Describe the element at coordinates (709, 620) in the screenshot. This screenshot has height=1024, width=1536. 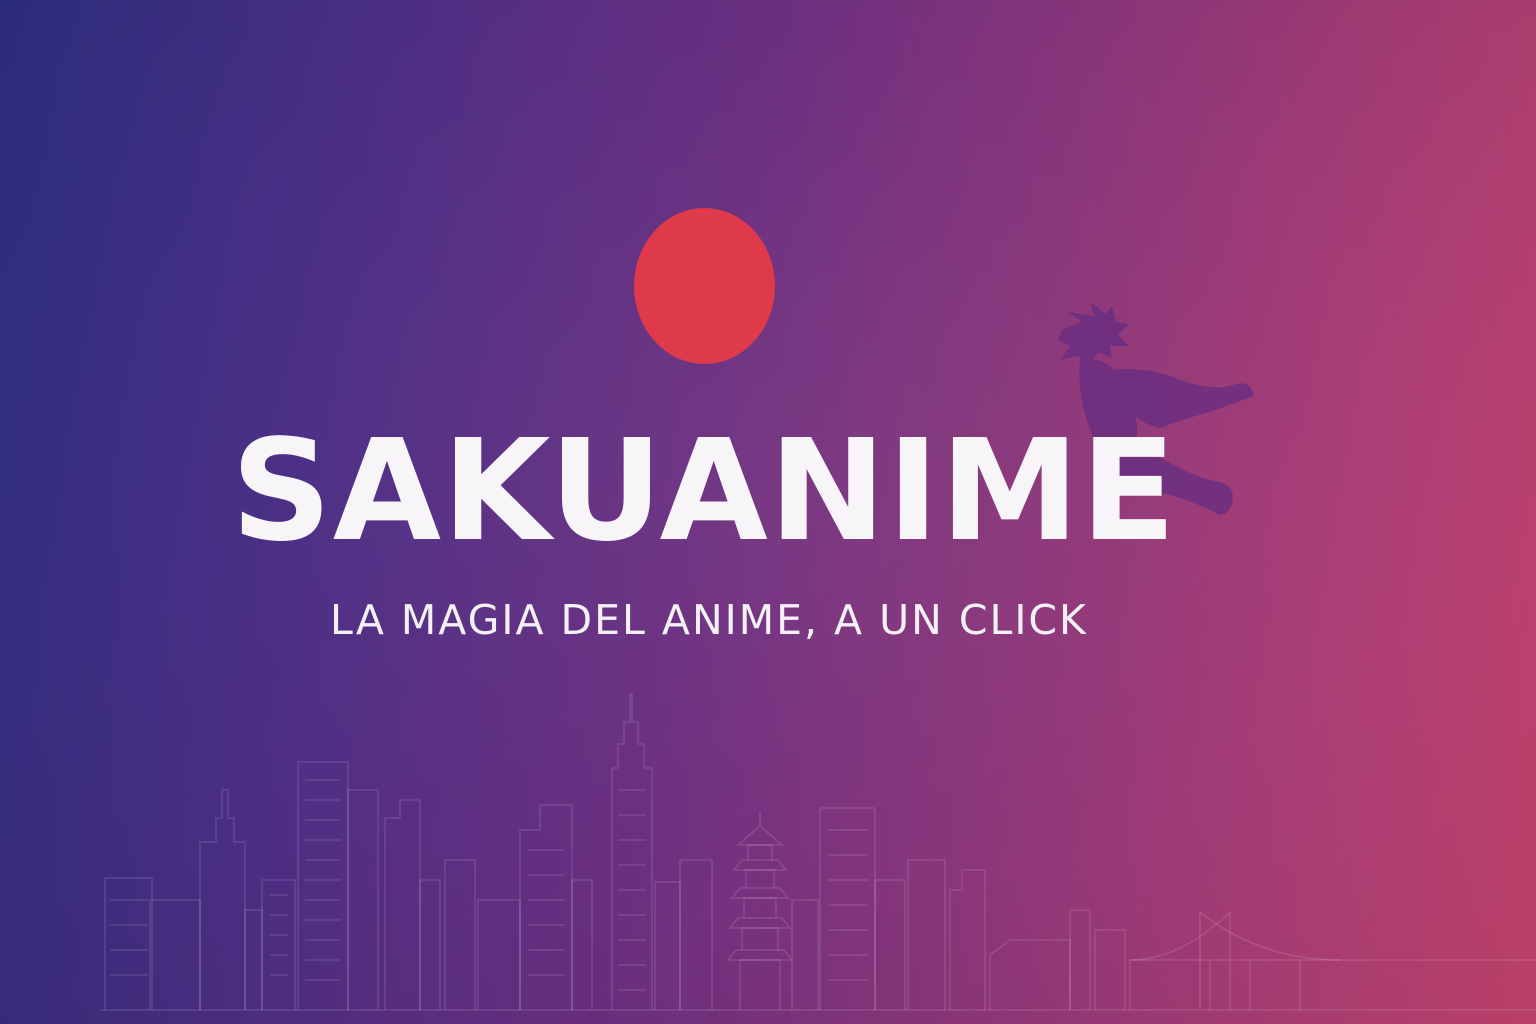
I see `brand-tagline: LA MAGIA DEL ANIME, A UN CLICK` at that location.